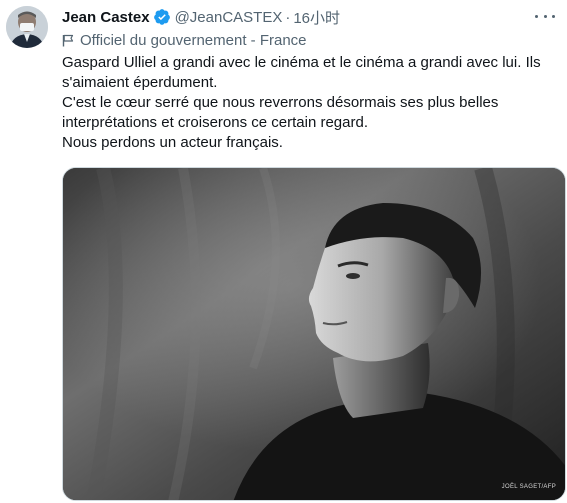 This screenshot has width=567, height=503. What do you see at coordinates (172, 142) in the screenshot?
I see `tweet-text-line: Nous perdons un acteur français.` at bounding box center [172, 142].